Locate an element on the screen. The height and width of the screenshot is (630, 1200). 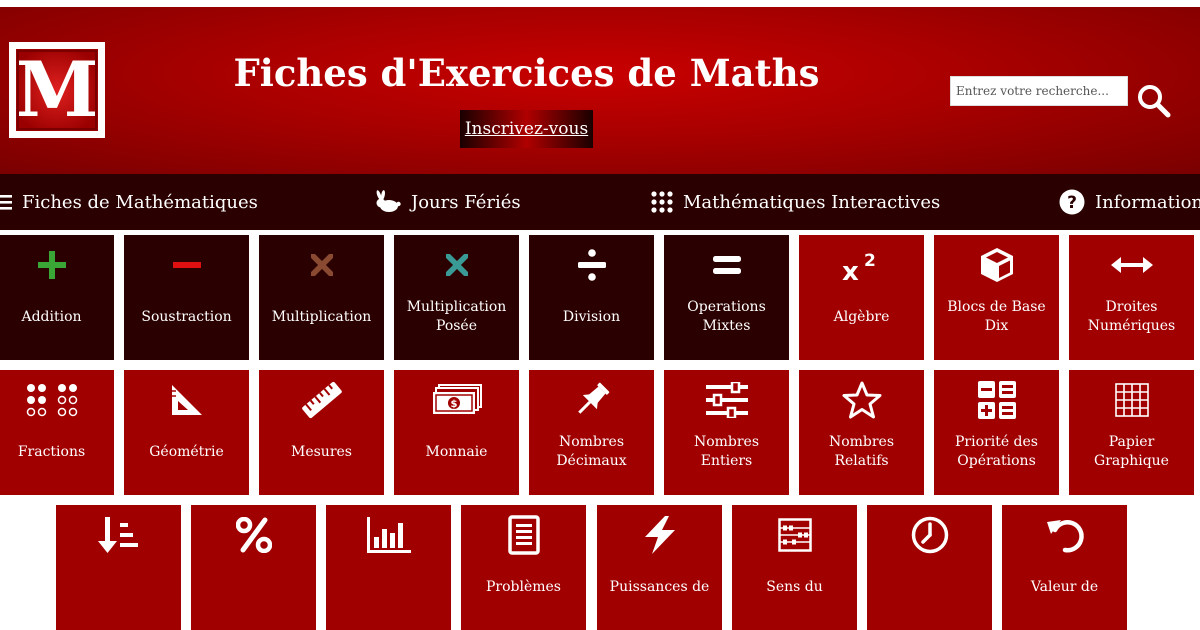
nav-item-worksheets: Fiches de Mathématiques is located at coordinates (129, 202).